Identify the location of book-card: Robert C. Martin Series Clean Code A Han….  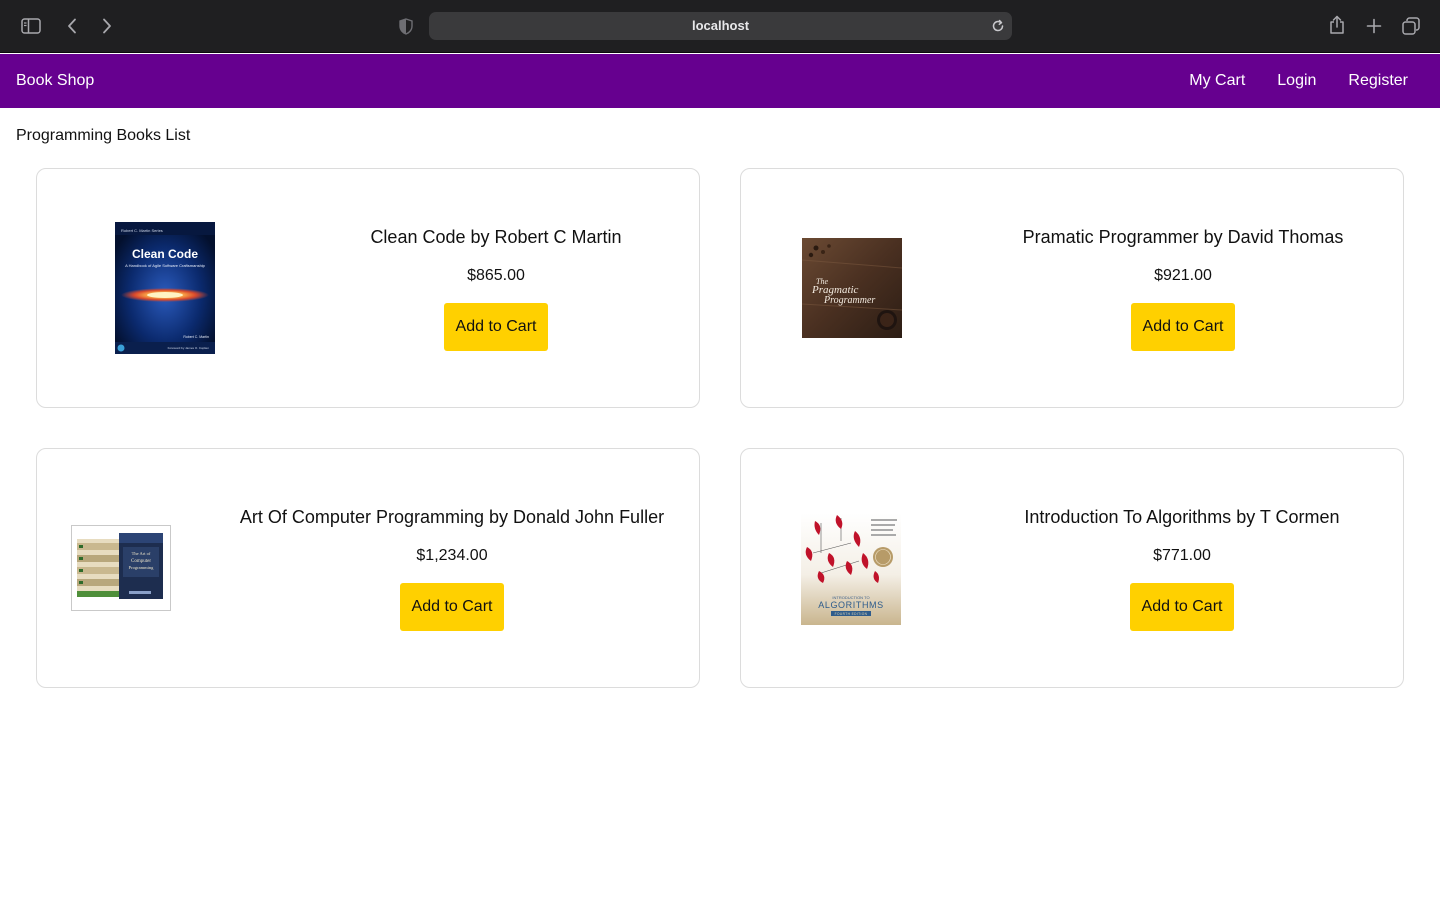
(368, 288).